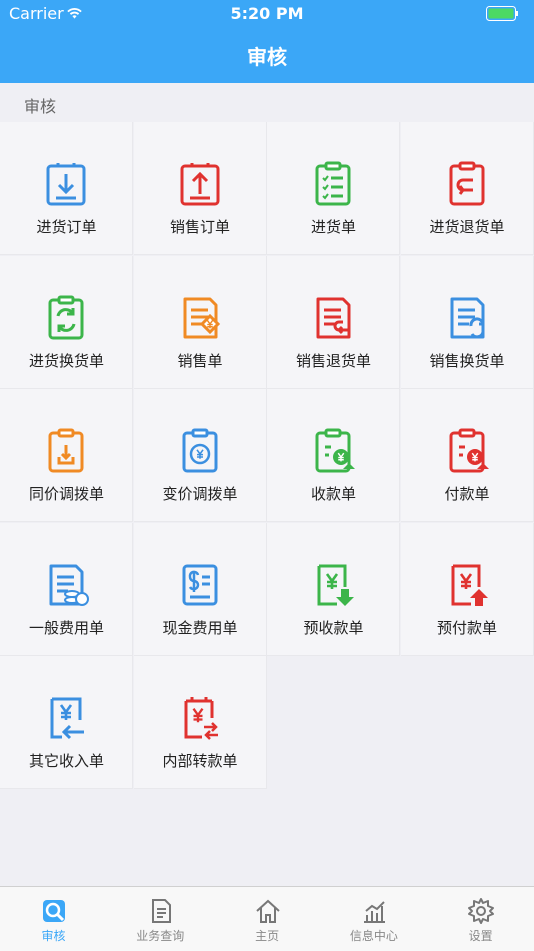 This screenshot has height=951, width=534. I want to click on tab-document: 业务查询, so click(160, 919).